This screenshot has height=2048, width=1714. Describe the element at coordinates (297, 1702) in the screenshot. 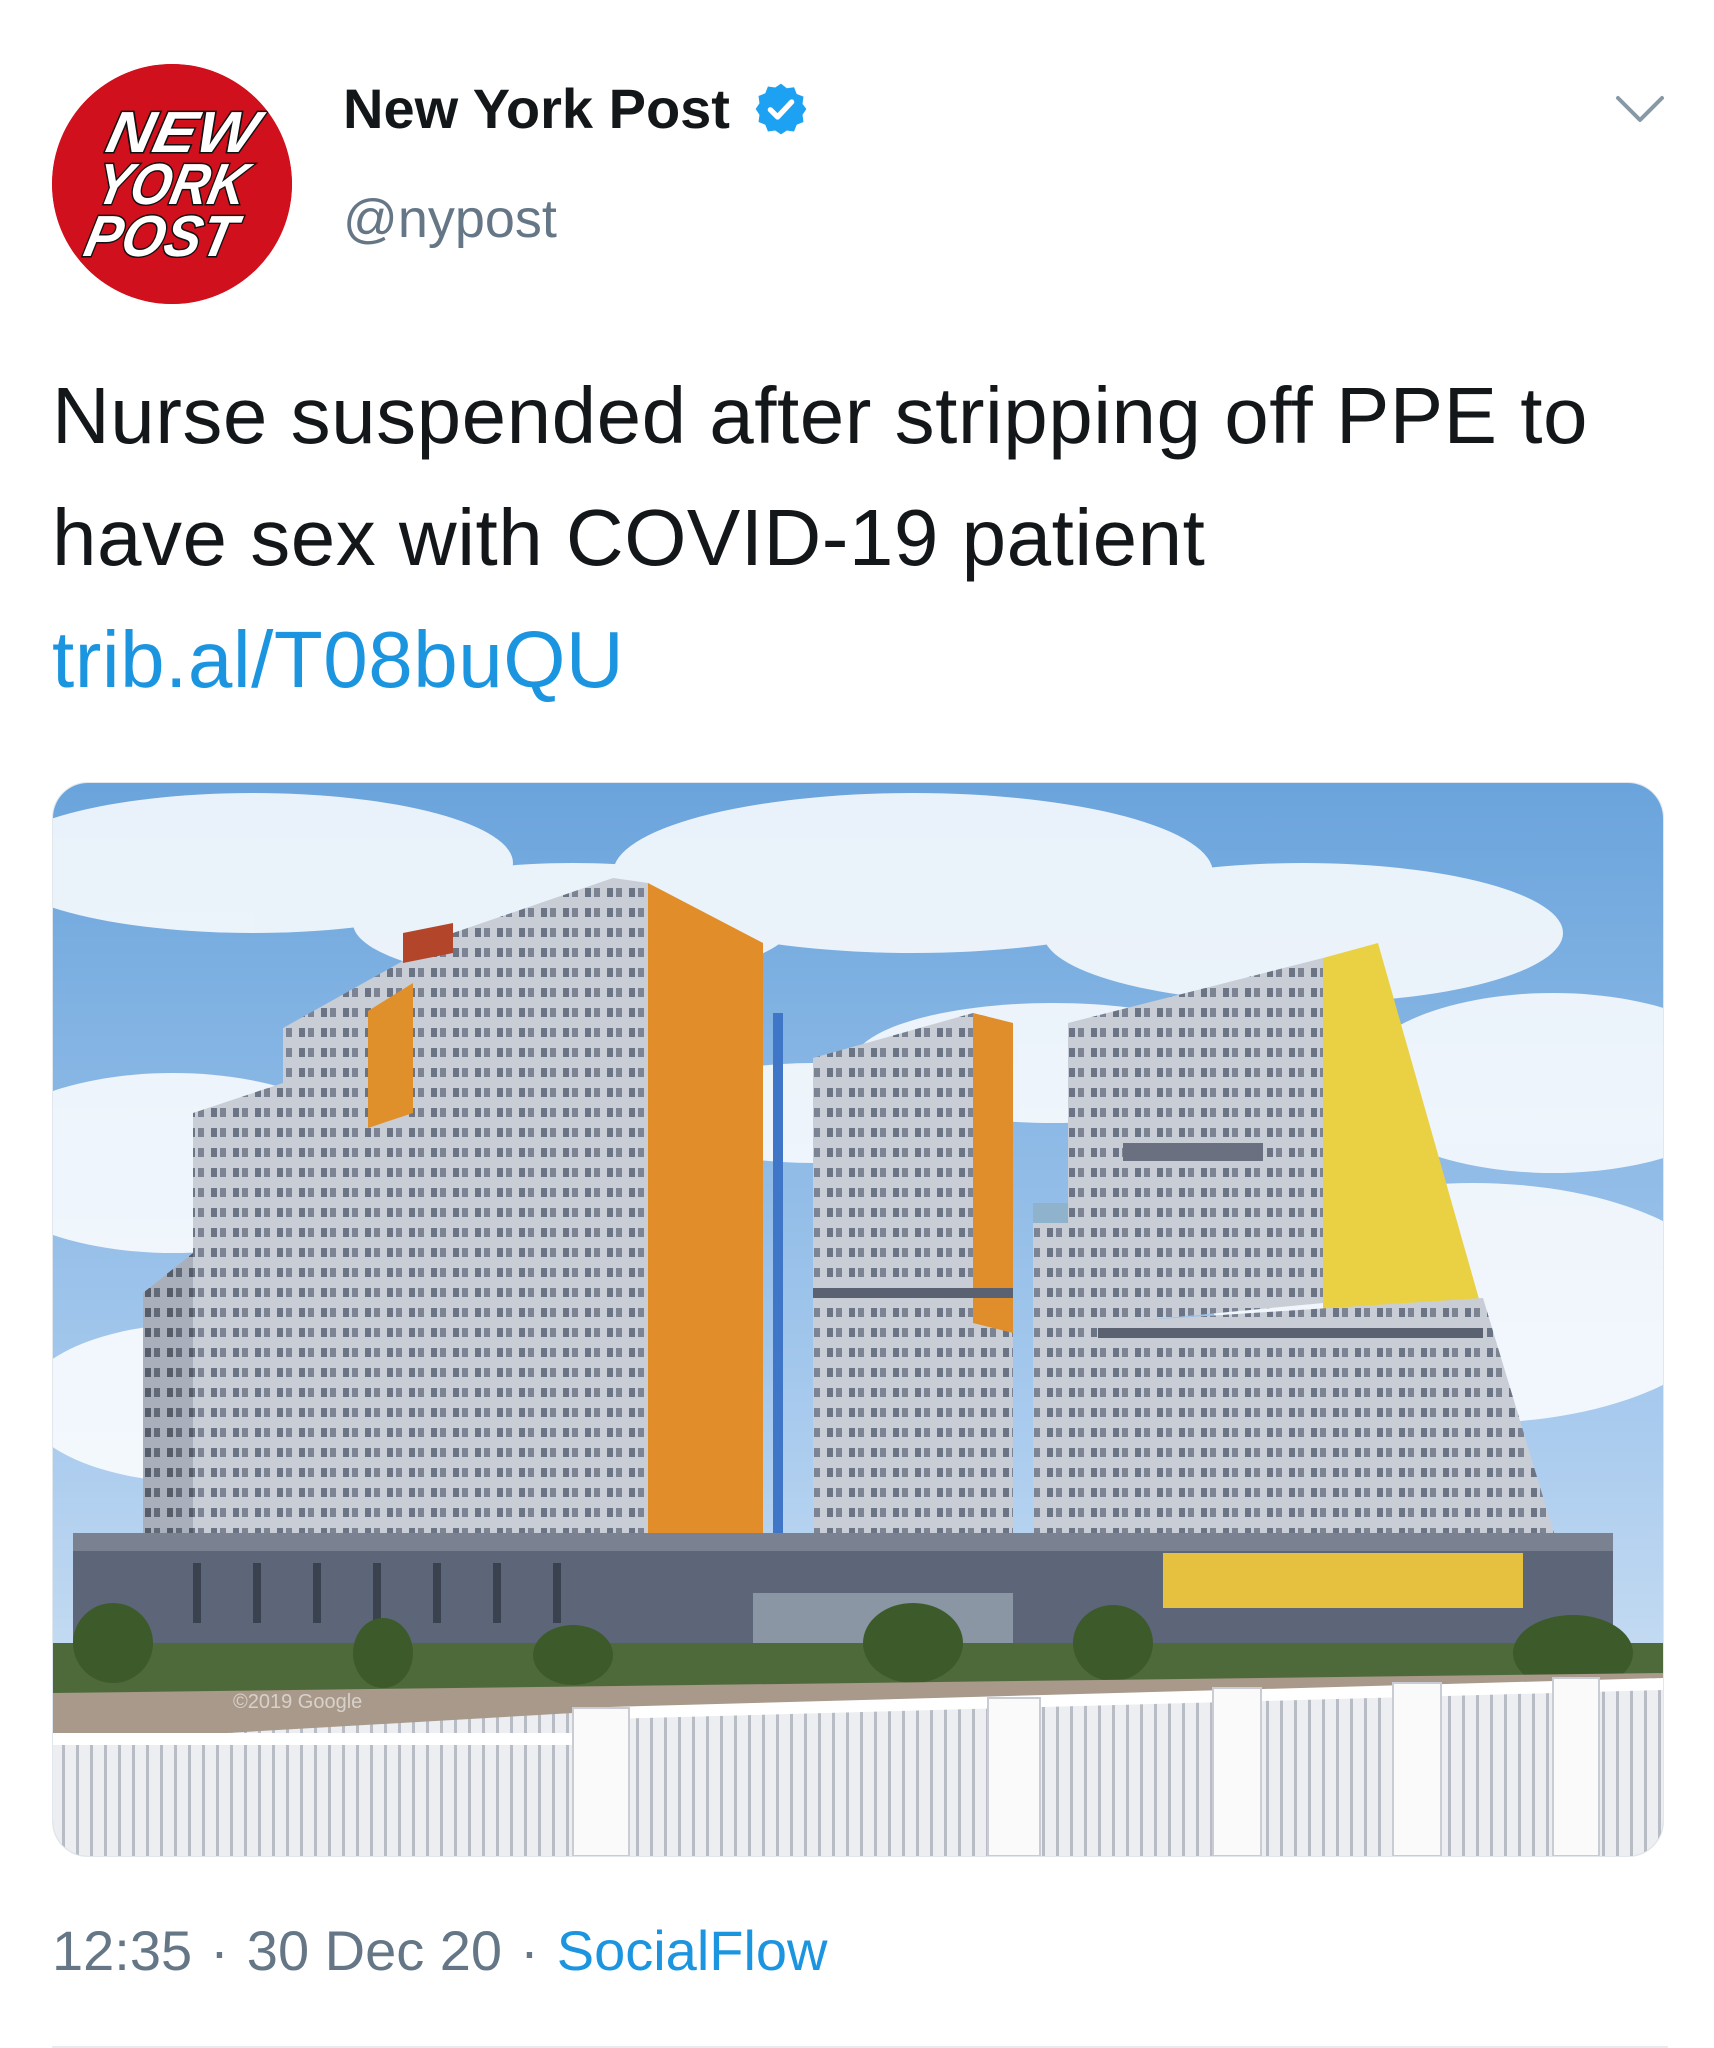

I see `media-watermark: ©2019 Google` at that location.